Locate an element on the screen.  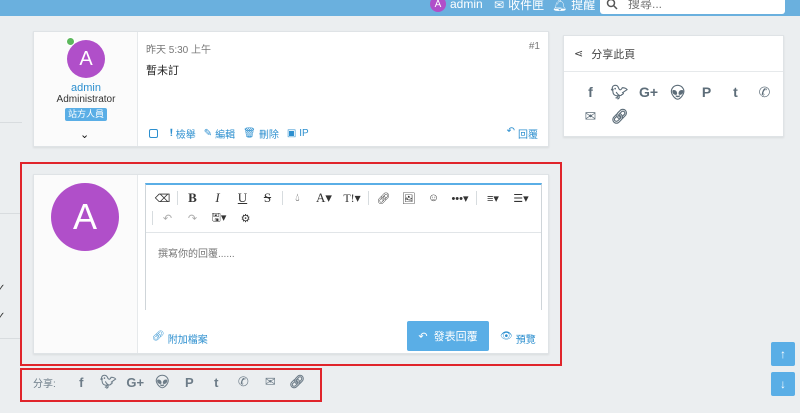
search-box is located at coordinates (692, 7).